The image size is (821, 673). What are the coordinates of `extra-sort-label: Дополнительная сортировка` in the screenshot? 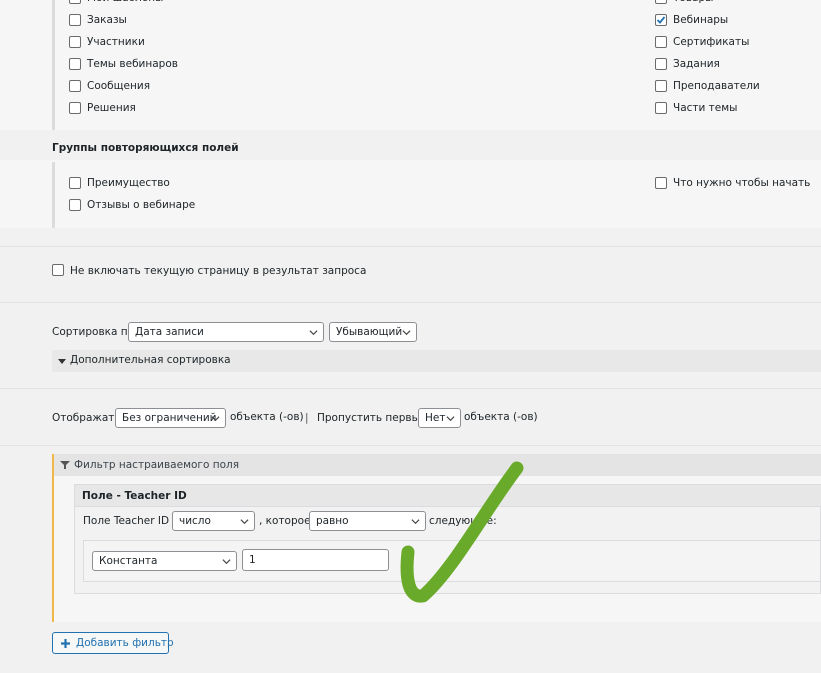 It's located at (150, 360).